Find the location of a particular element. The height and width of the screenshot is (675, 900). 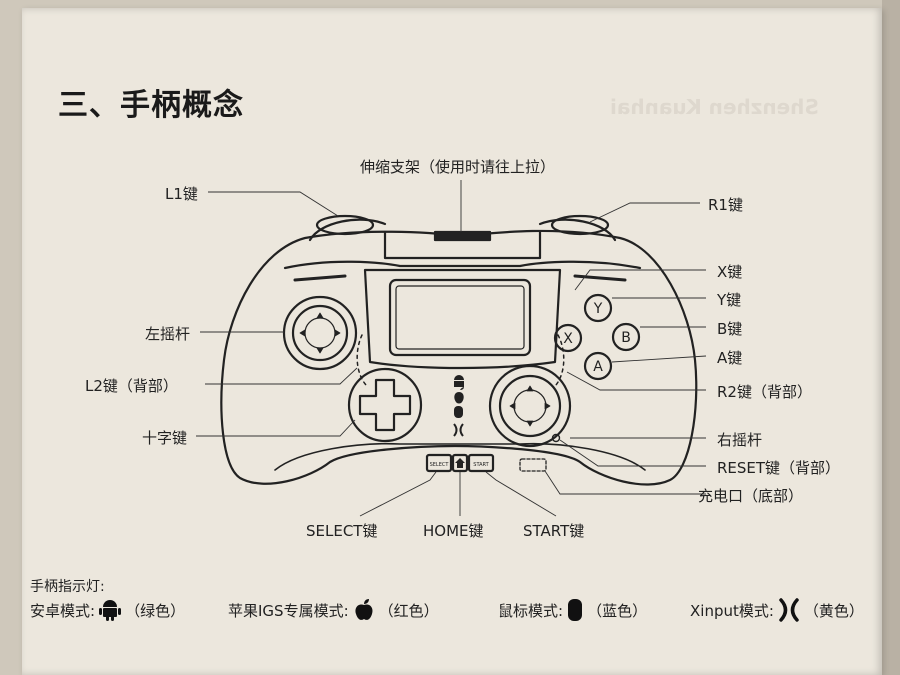

android-icon is located at coordinates (110, 610).